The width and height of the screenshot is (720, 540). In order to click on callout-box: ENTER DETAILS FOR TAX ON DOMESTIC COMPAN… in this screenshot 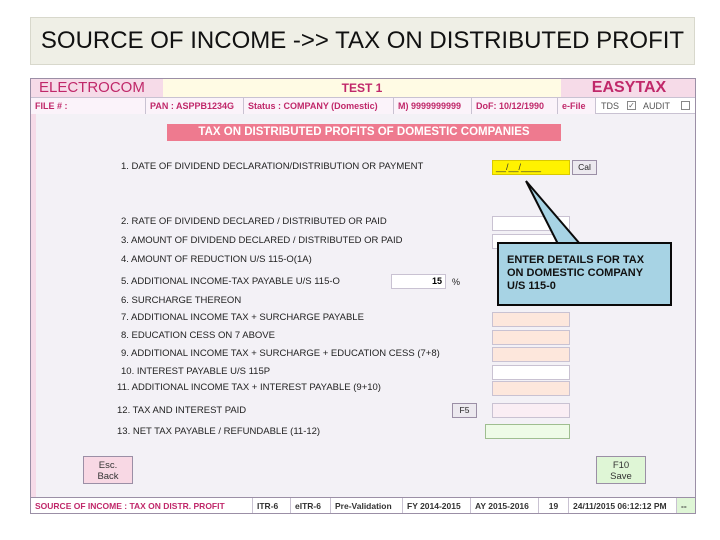, I will do `click(584, 274)`.